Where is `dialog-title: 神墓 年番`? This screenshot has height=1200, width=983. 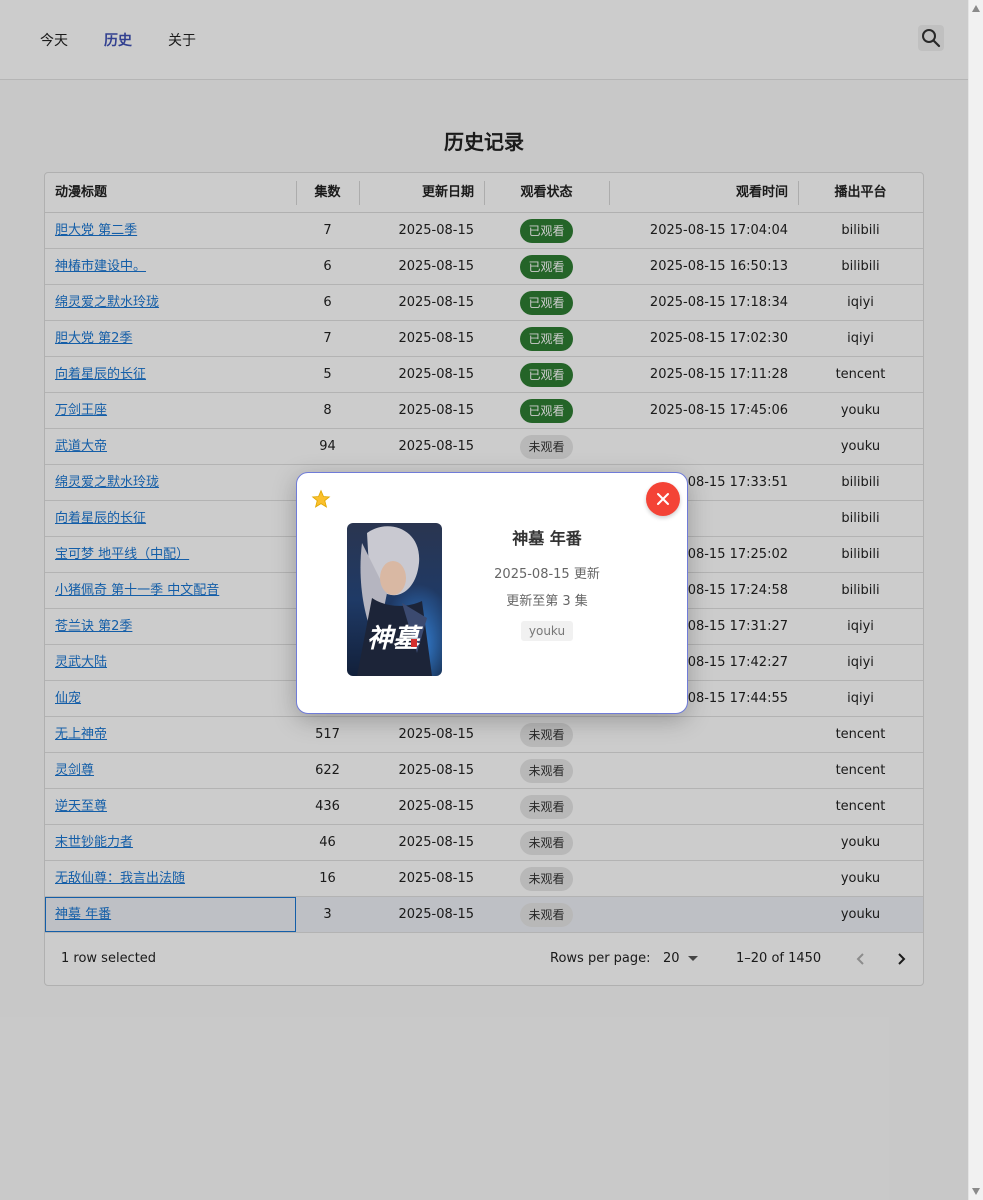
dialog-title: 神墓 年番 is located at coordinates (547, 538).